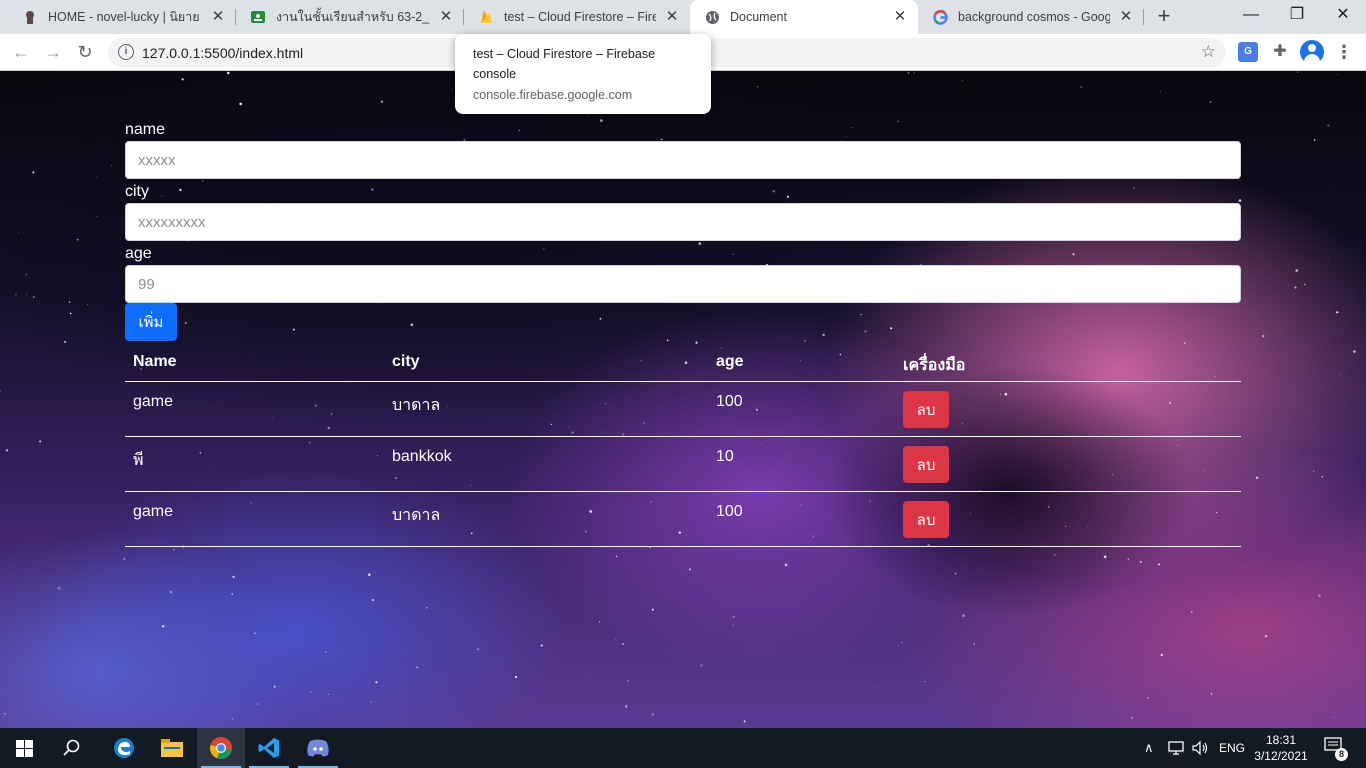 The height and width of the screenshot is (768, 1366). What do you see at coordinates (85, 52) in the screenshot?
I see `reload-icon: ↻` at bounding box center [85, 52].